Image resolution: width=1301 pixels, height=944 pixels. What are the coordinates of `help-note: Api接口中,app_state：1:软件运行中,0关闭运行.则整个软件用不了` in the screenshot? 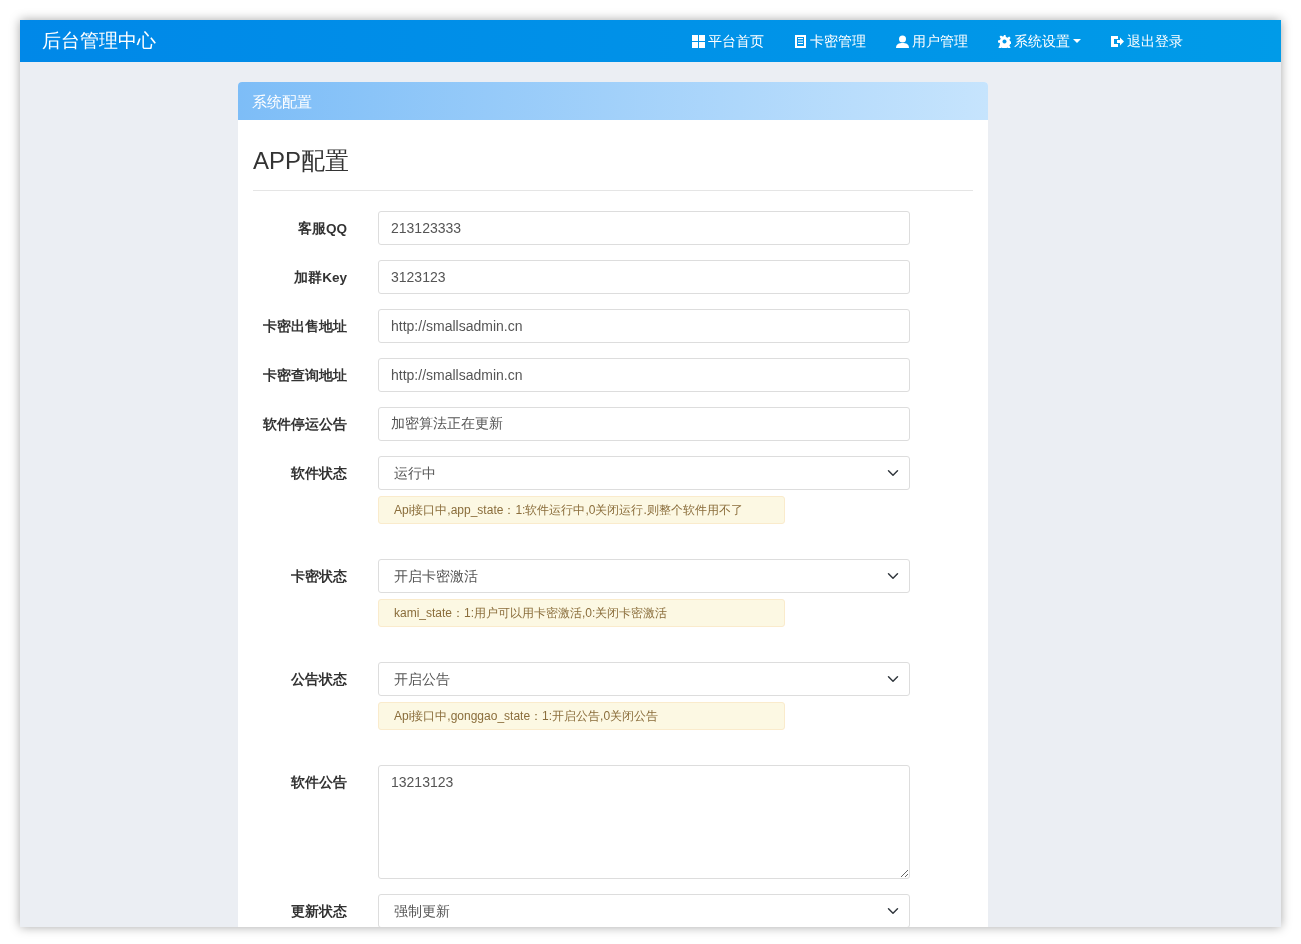 It's located at (581, 509).